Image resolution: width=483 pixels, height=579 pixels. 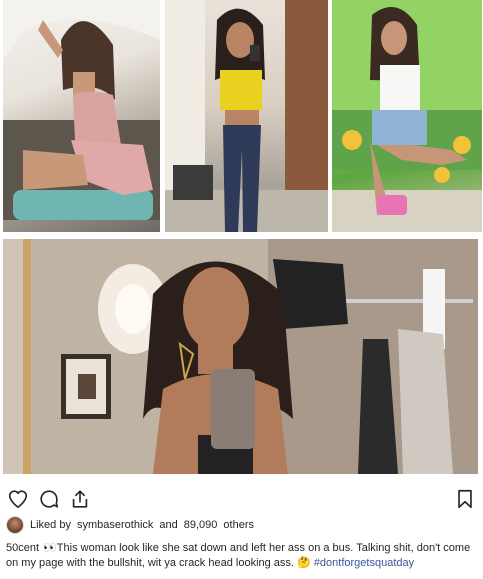 I want to click on collage-photo-left, so click(x=81, y=116).